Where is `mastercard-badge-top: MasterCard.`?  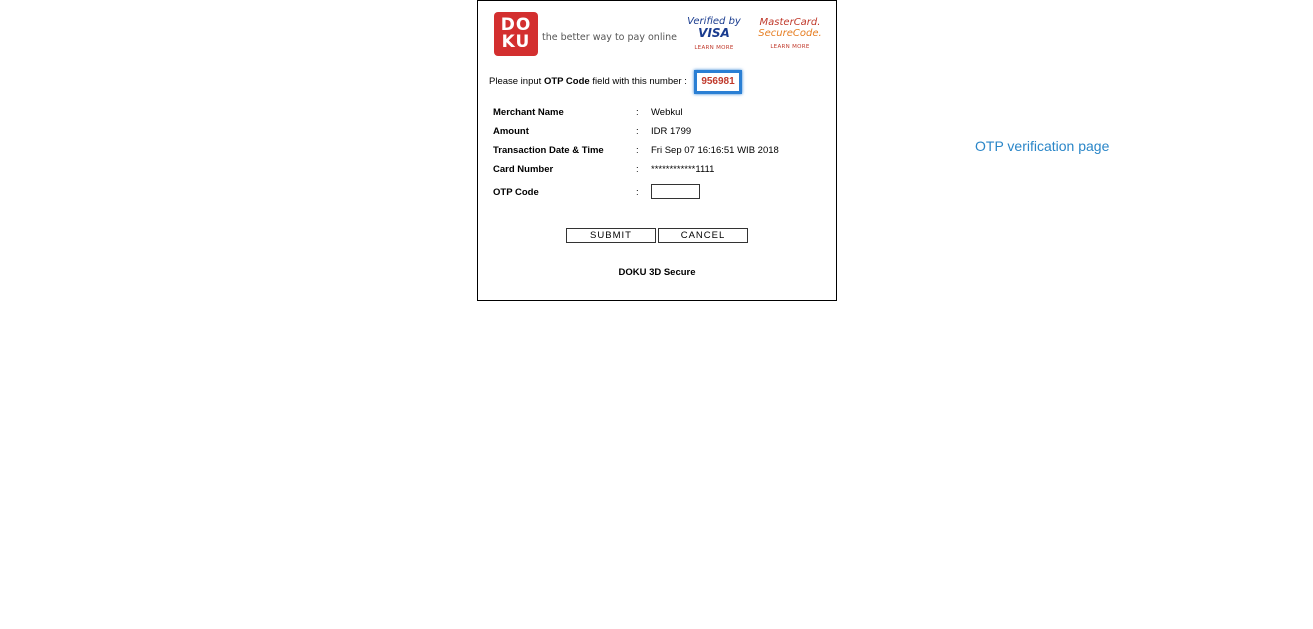 mastercard-badge-top: MasterCard. is located at coordinates (790, 22).